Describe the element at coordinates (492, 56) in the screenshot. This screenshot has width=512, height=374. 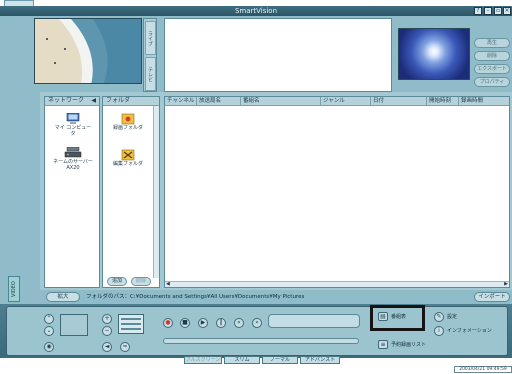
I see `delete-button: 削除` at that location.